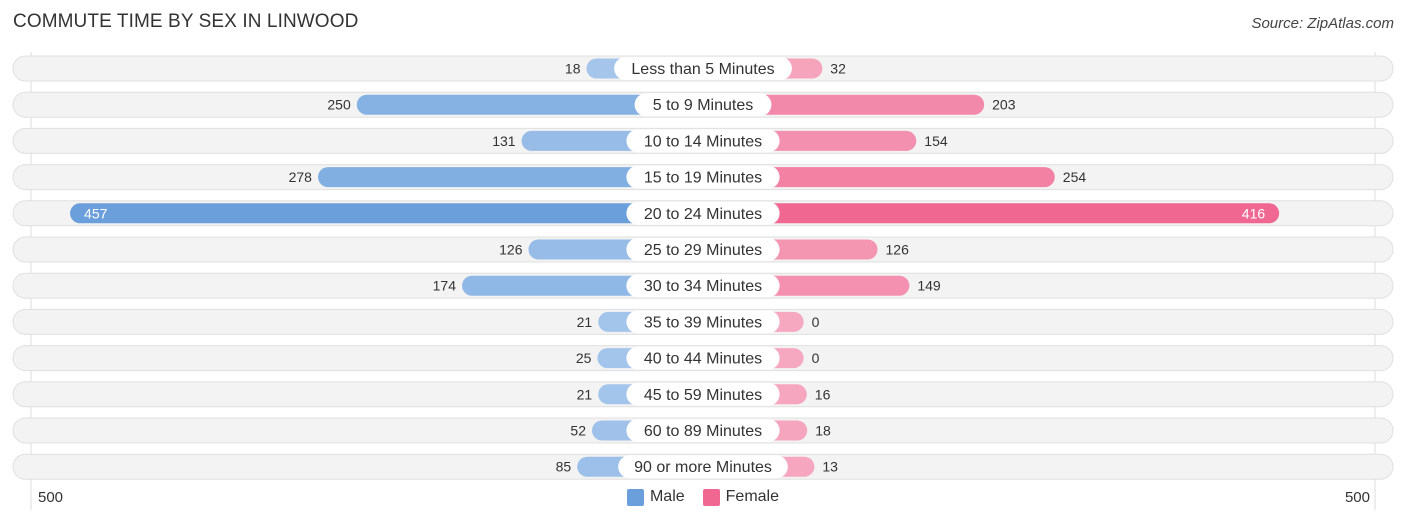 This screenshot has height=523, width=1406. I want to click on category-label: 40 to 44 Minutes, so click(703, 359).